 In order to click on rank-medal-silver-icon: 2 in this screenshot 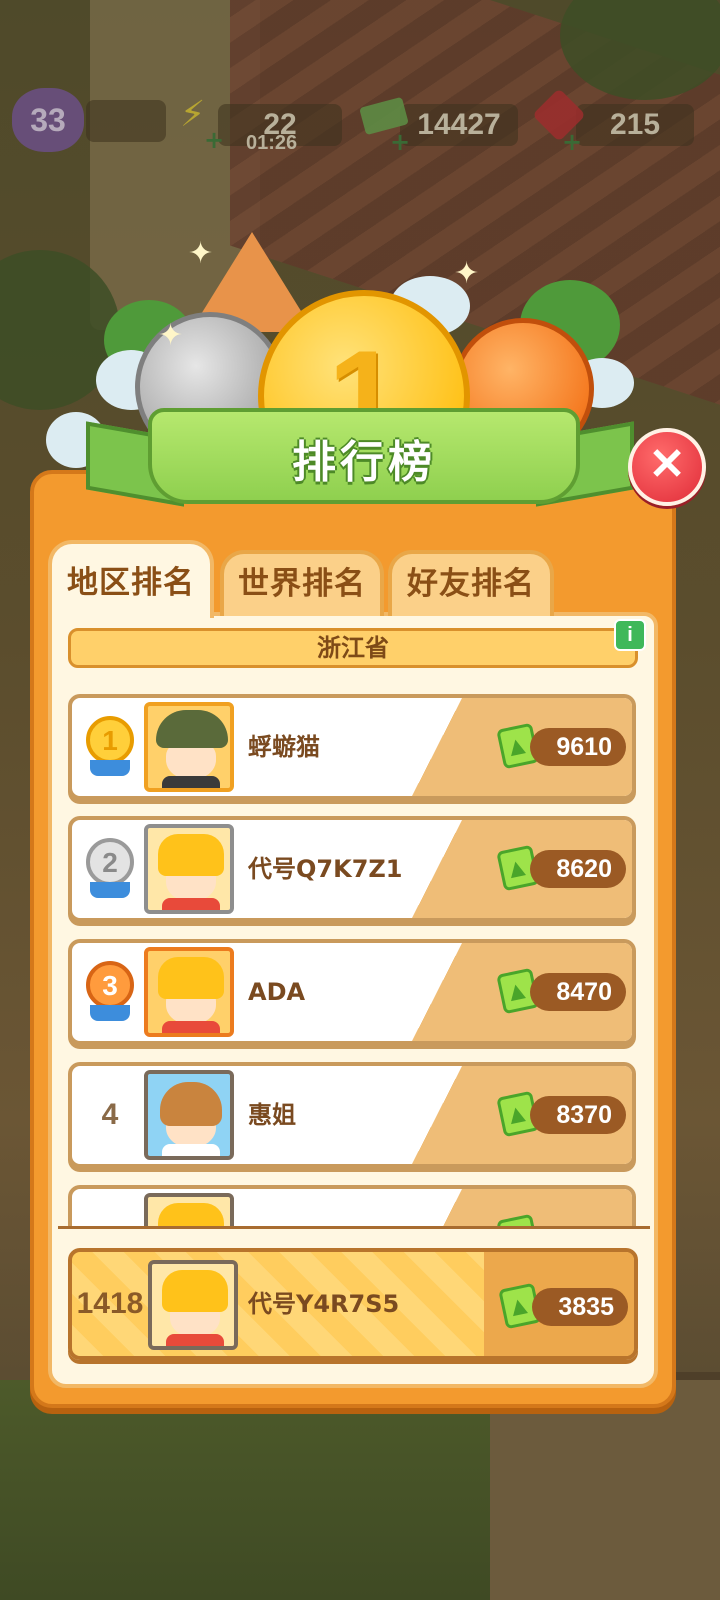, I will do `click(110, 862)`.